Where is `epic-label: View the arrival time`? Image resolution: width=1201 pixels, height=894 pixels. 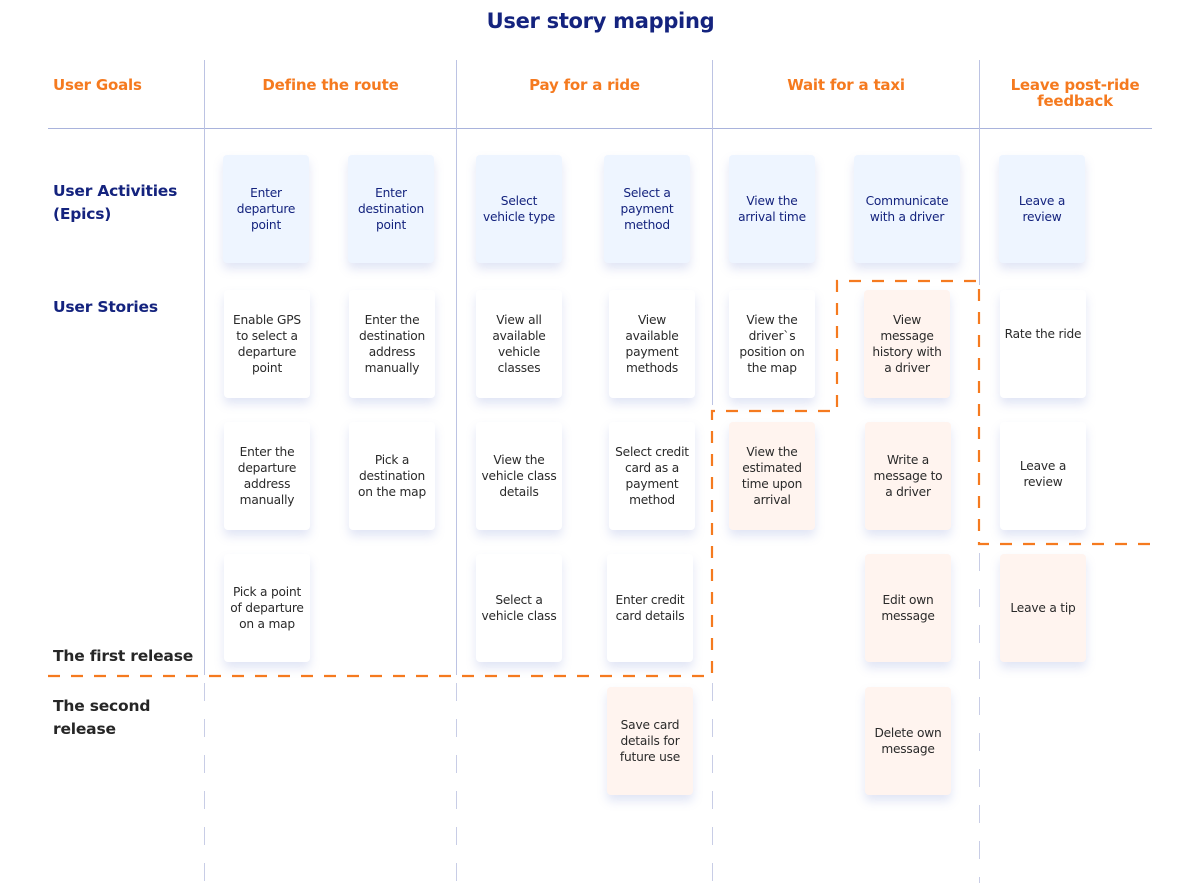
epic-label: View the arrival time is located at coordinates (772, 209).